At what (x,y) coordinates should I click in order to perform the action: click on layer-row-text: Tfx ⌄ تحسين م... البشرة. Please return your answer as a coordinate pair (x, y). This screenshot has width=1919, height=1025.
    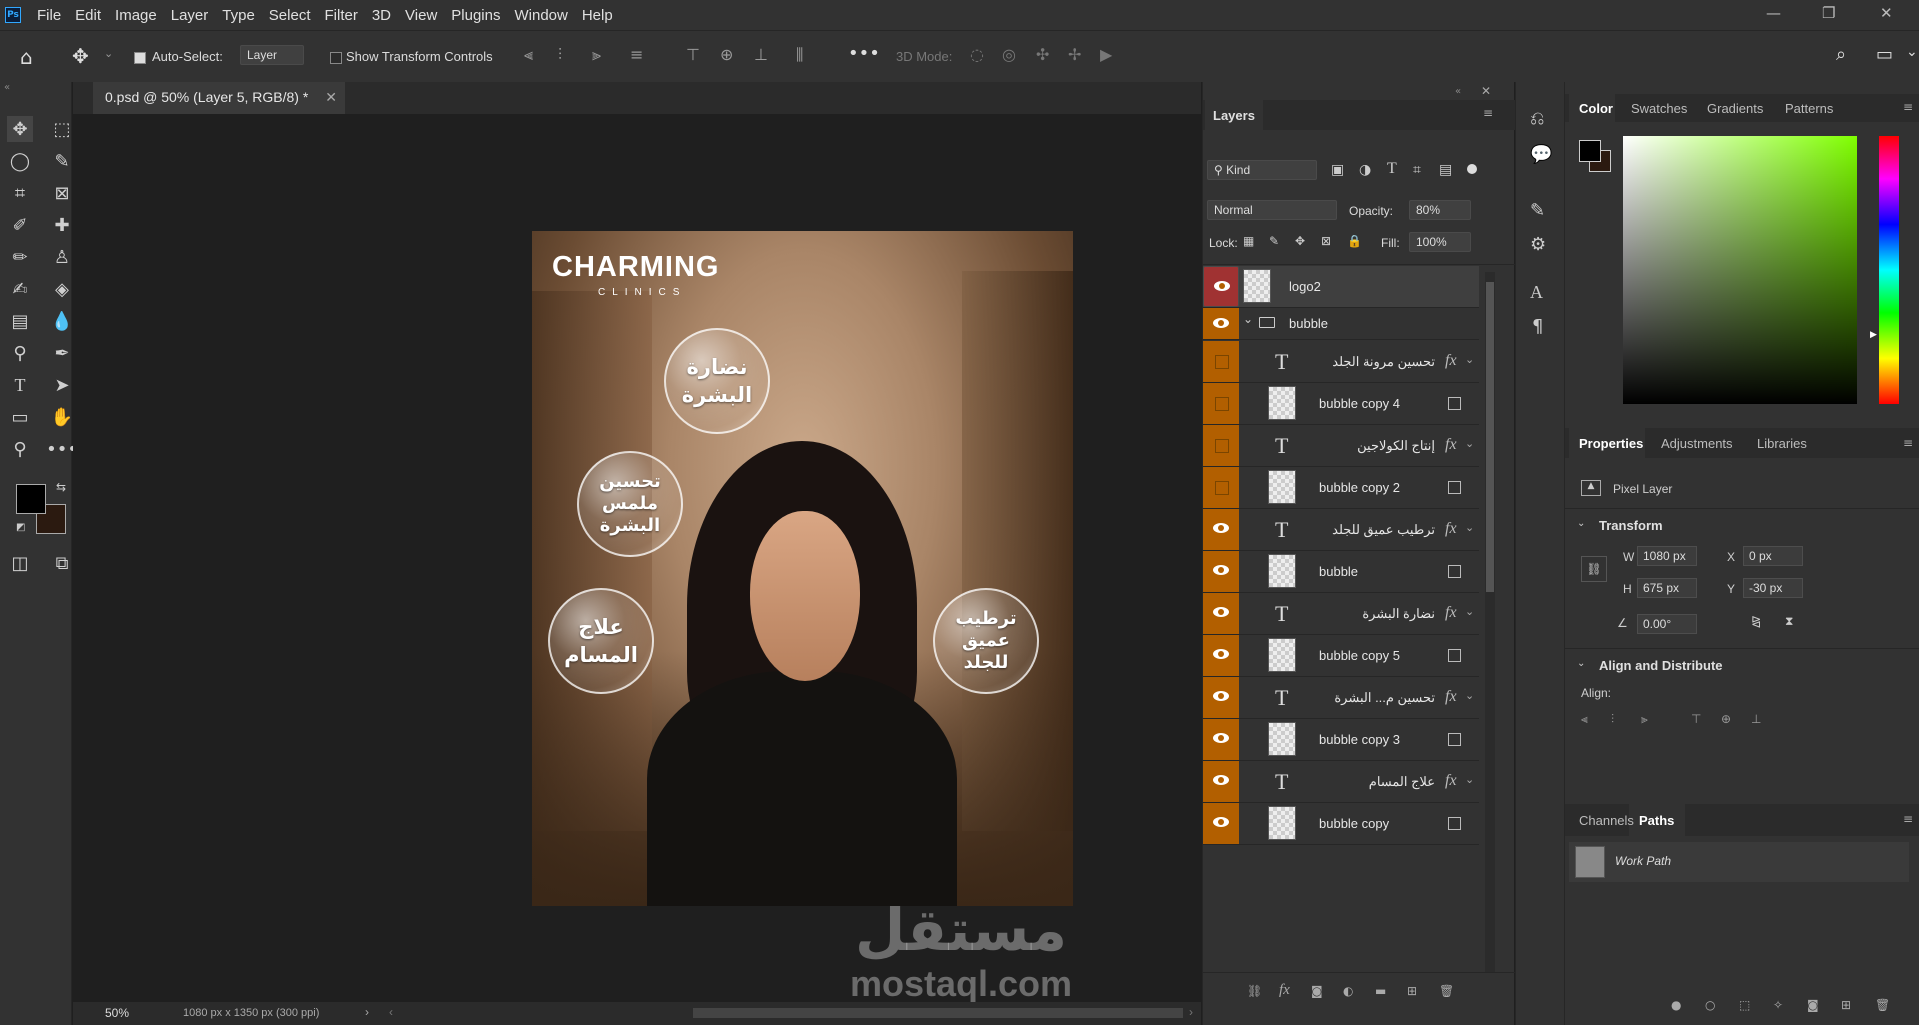
    Looking at the image, I should click on (1341, 698).